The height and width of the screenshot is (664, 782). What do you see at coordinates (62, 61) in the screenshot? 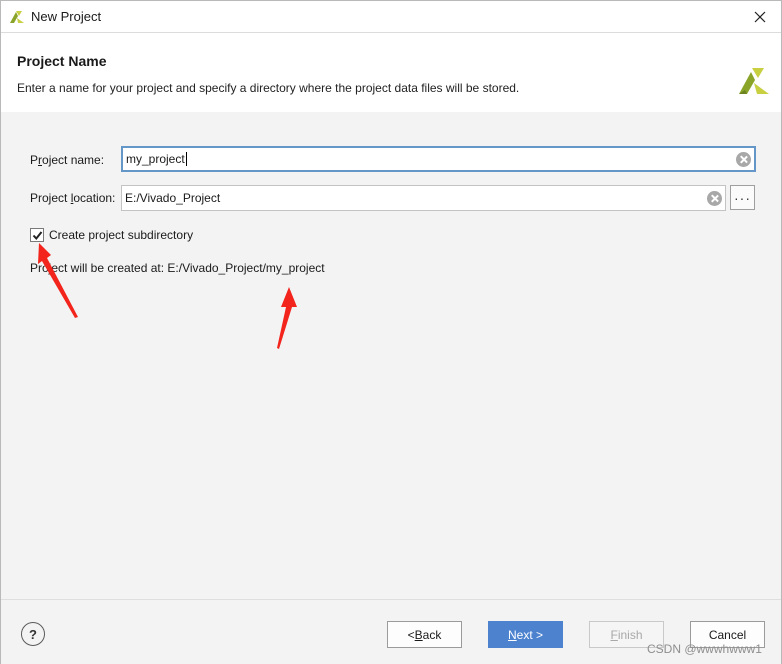
I see `page-title: Project Name` at bounding box center [62, 61].